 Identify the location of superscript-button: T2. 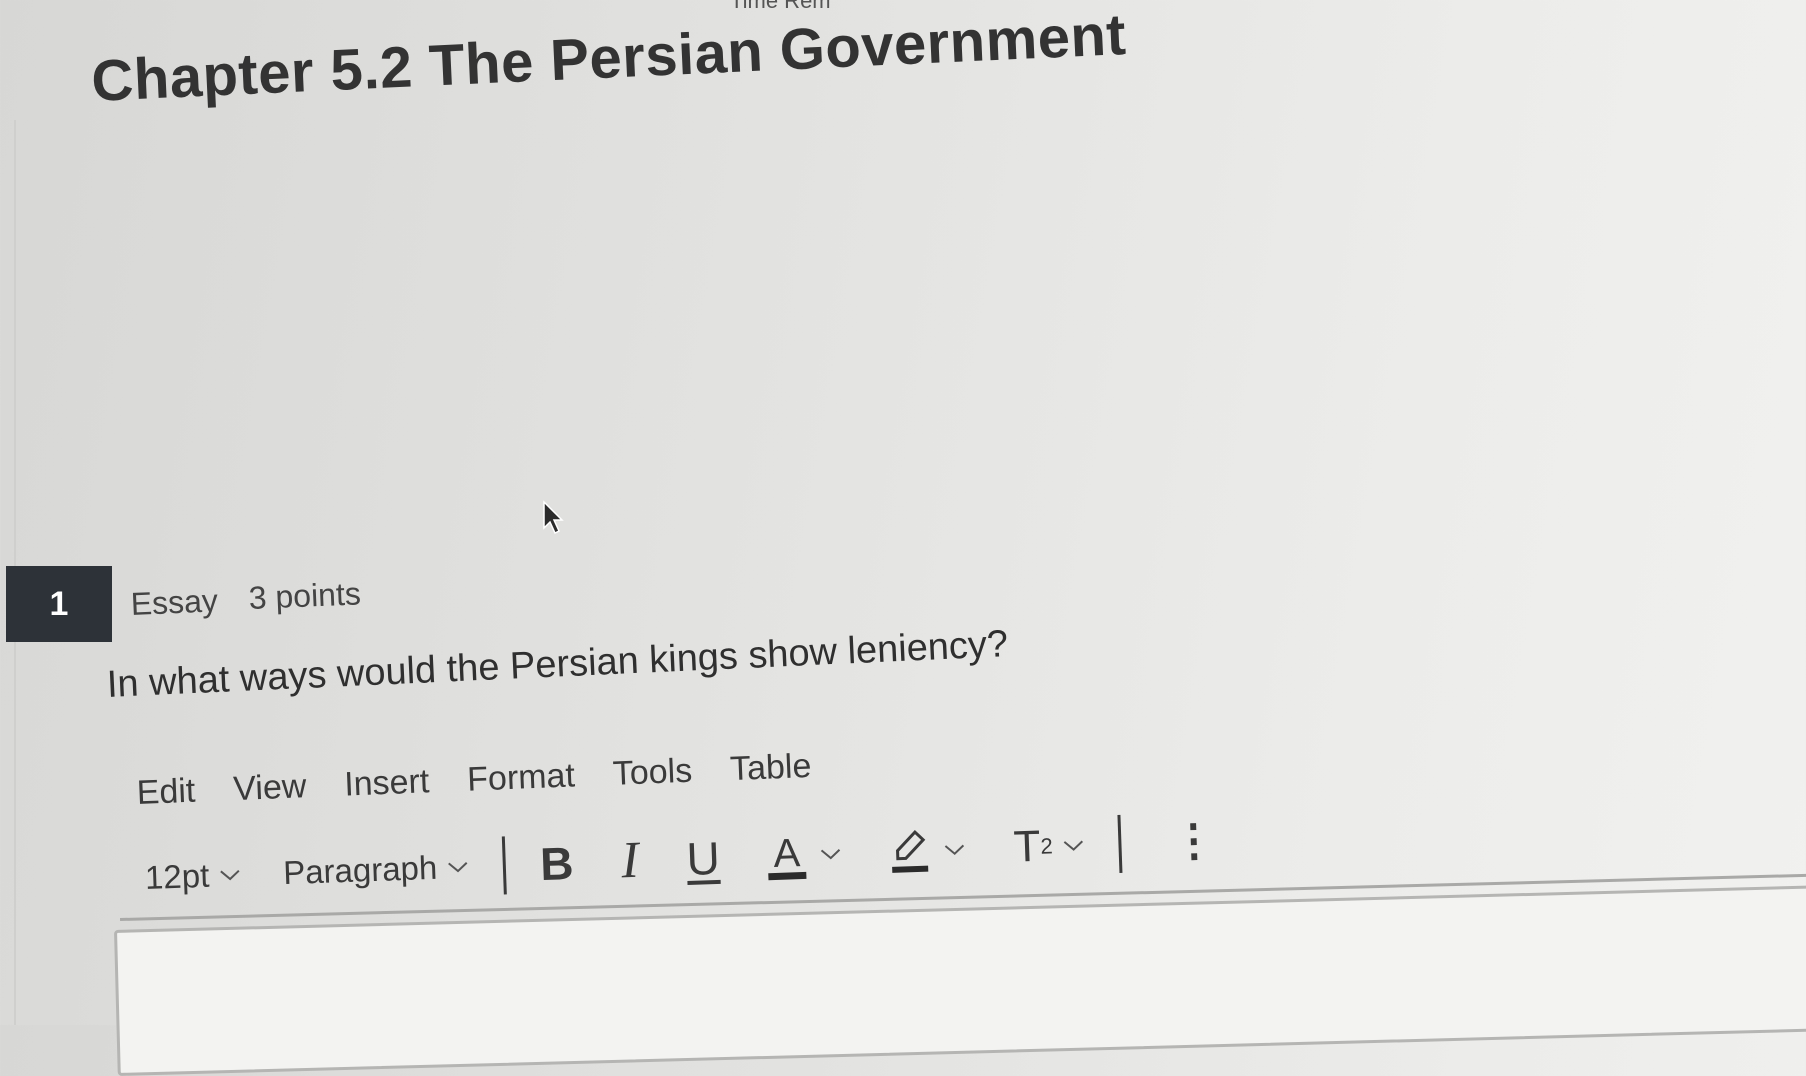
(1033, 846).